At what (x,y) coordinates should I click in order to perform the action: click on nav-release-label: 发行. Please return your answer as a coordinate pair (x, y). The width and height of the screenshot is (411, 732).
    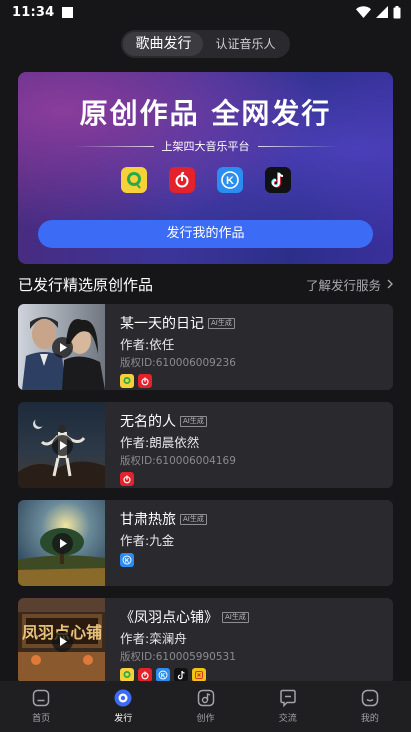
    Looking at the image, I should click on (123, 719).